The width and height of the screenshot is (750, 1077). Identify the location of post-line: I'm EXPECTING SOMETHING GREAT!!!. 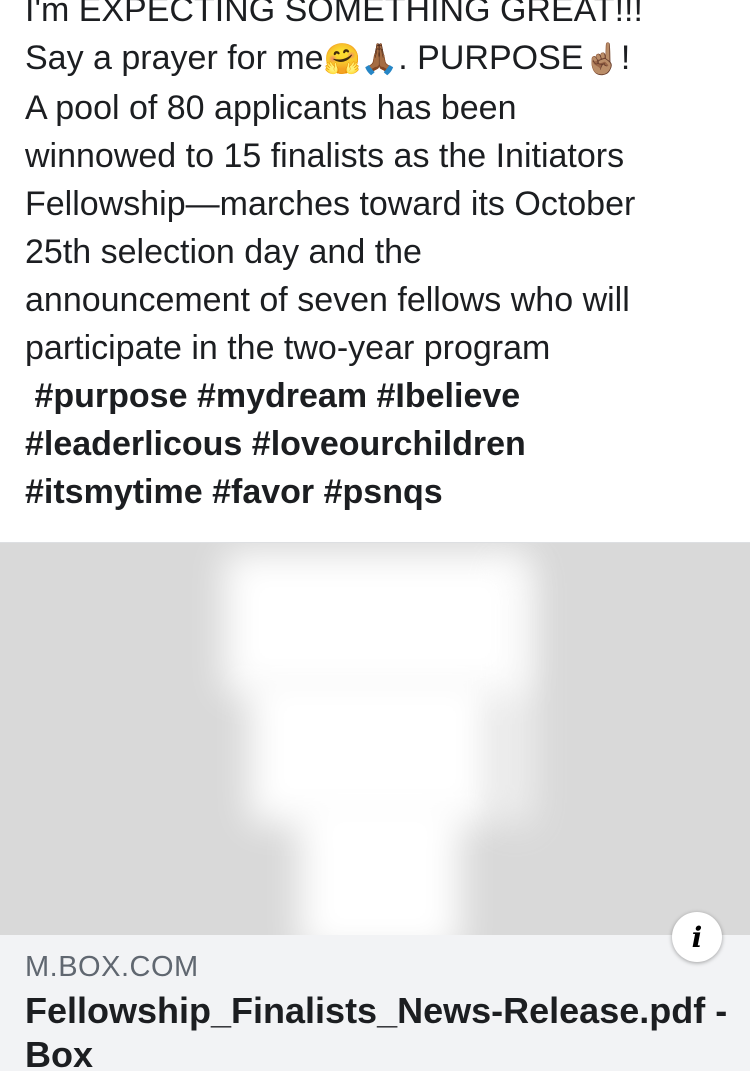
(334, 14).